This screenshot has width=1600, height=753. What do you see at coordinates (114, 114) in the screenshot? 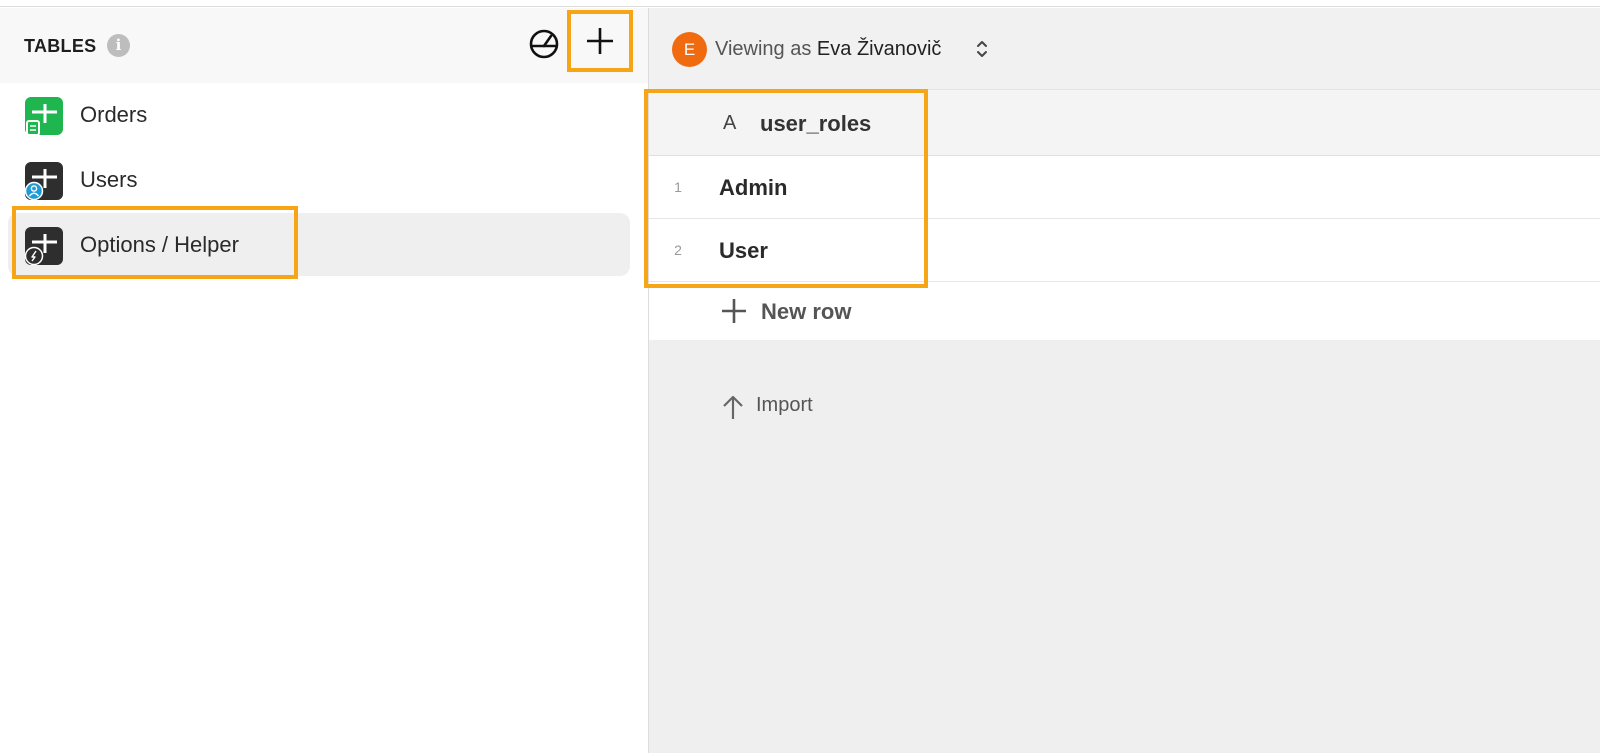
I see `table-item-label: Orders` at bounding box center [114, 114].